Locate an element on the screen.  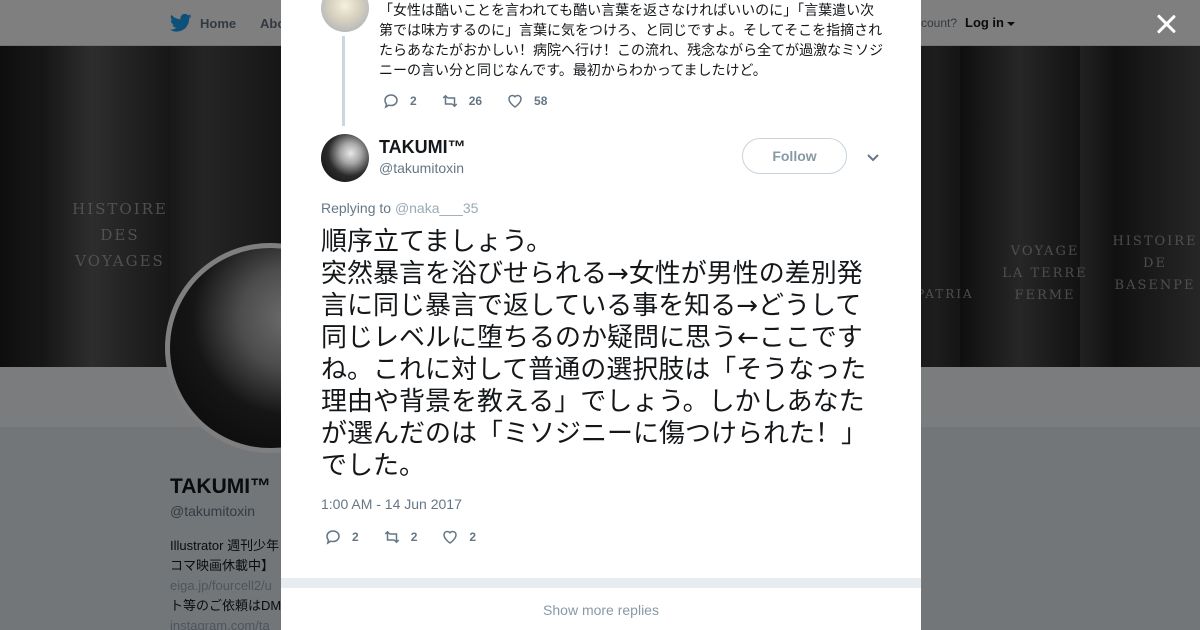
show-more-replies-link: Show more replies is located at coordinates (601, 610).